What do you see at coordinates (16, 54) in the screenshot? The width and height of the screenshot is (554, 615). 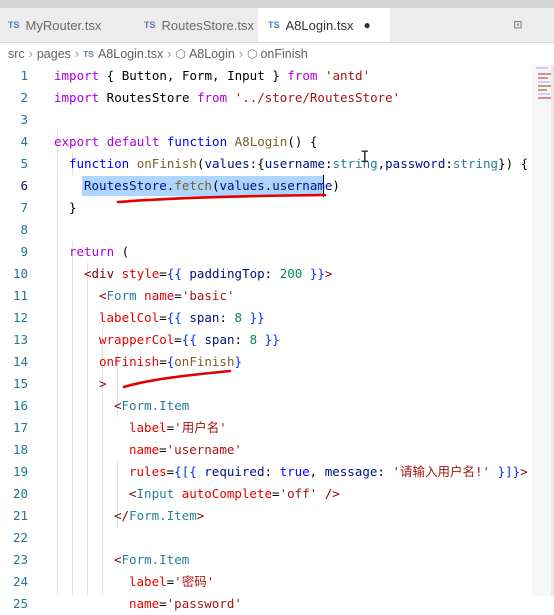 I see `breadcrumb-src: src` at bounding box center [16, 54].